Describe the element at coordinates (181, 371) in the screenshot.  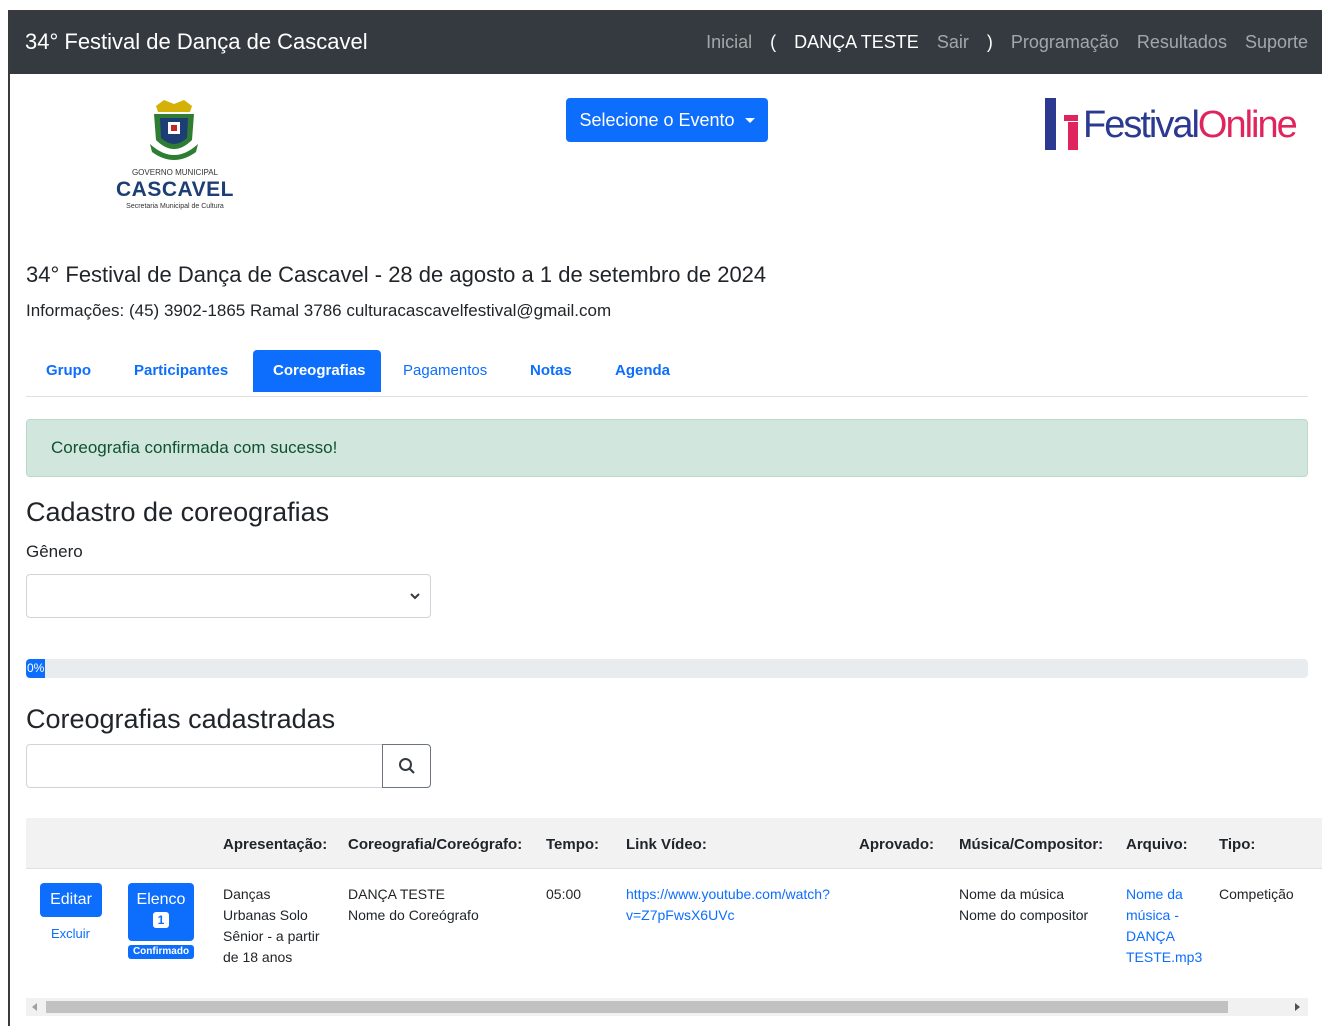
I see `tab-participantes: Participantes` at that location.